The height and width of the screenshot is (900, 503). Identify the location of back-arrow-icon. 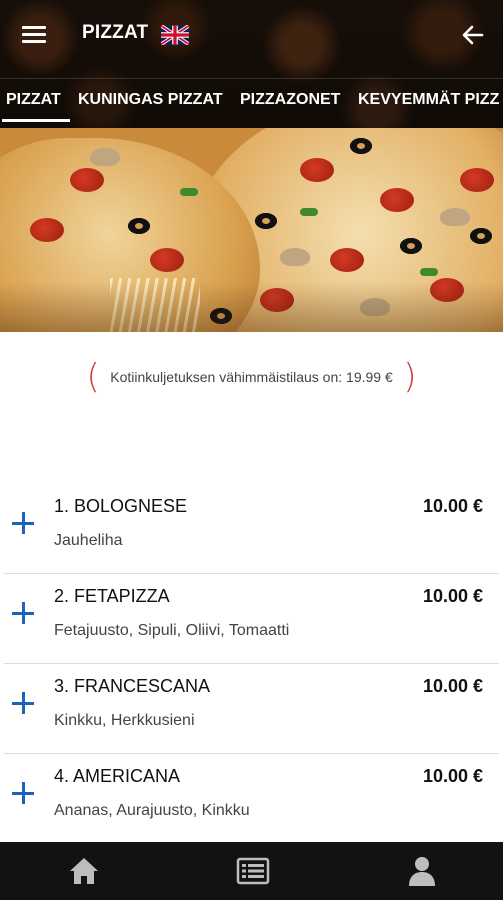
(473, 35).